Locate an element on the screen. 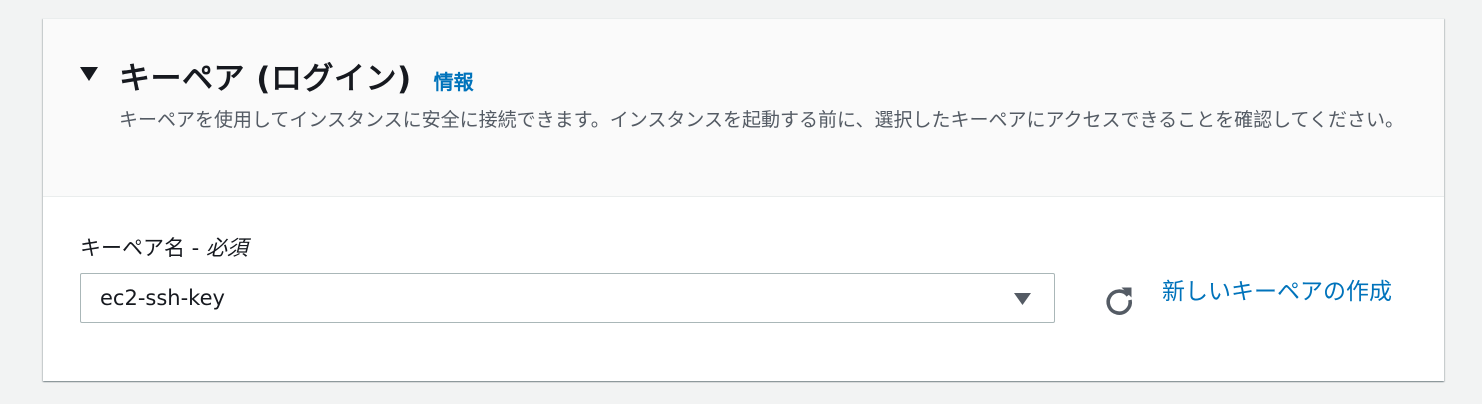 Image resolution: width=1482 pixels, height=404 pixels. key-pair-select: ec2-ssh-key is located at coordinates (567, 298).